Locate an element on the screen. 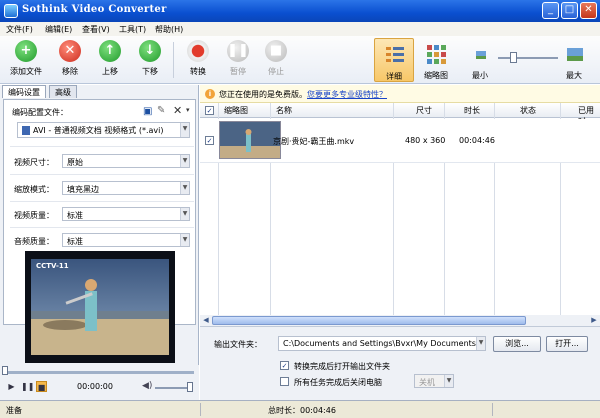  shutdown-action-select: 关机 ▼ is located at coordinates (434, 381).